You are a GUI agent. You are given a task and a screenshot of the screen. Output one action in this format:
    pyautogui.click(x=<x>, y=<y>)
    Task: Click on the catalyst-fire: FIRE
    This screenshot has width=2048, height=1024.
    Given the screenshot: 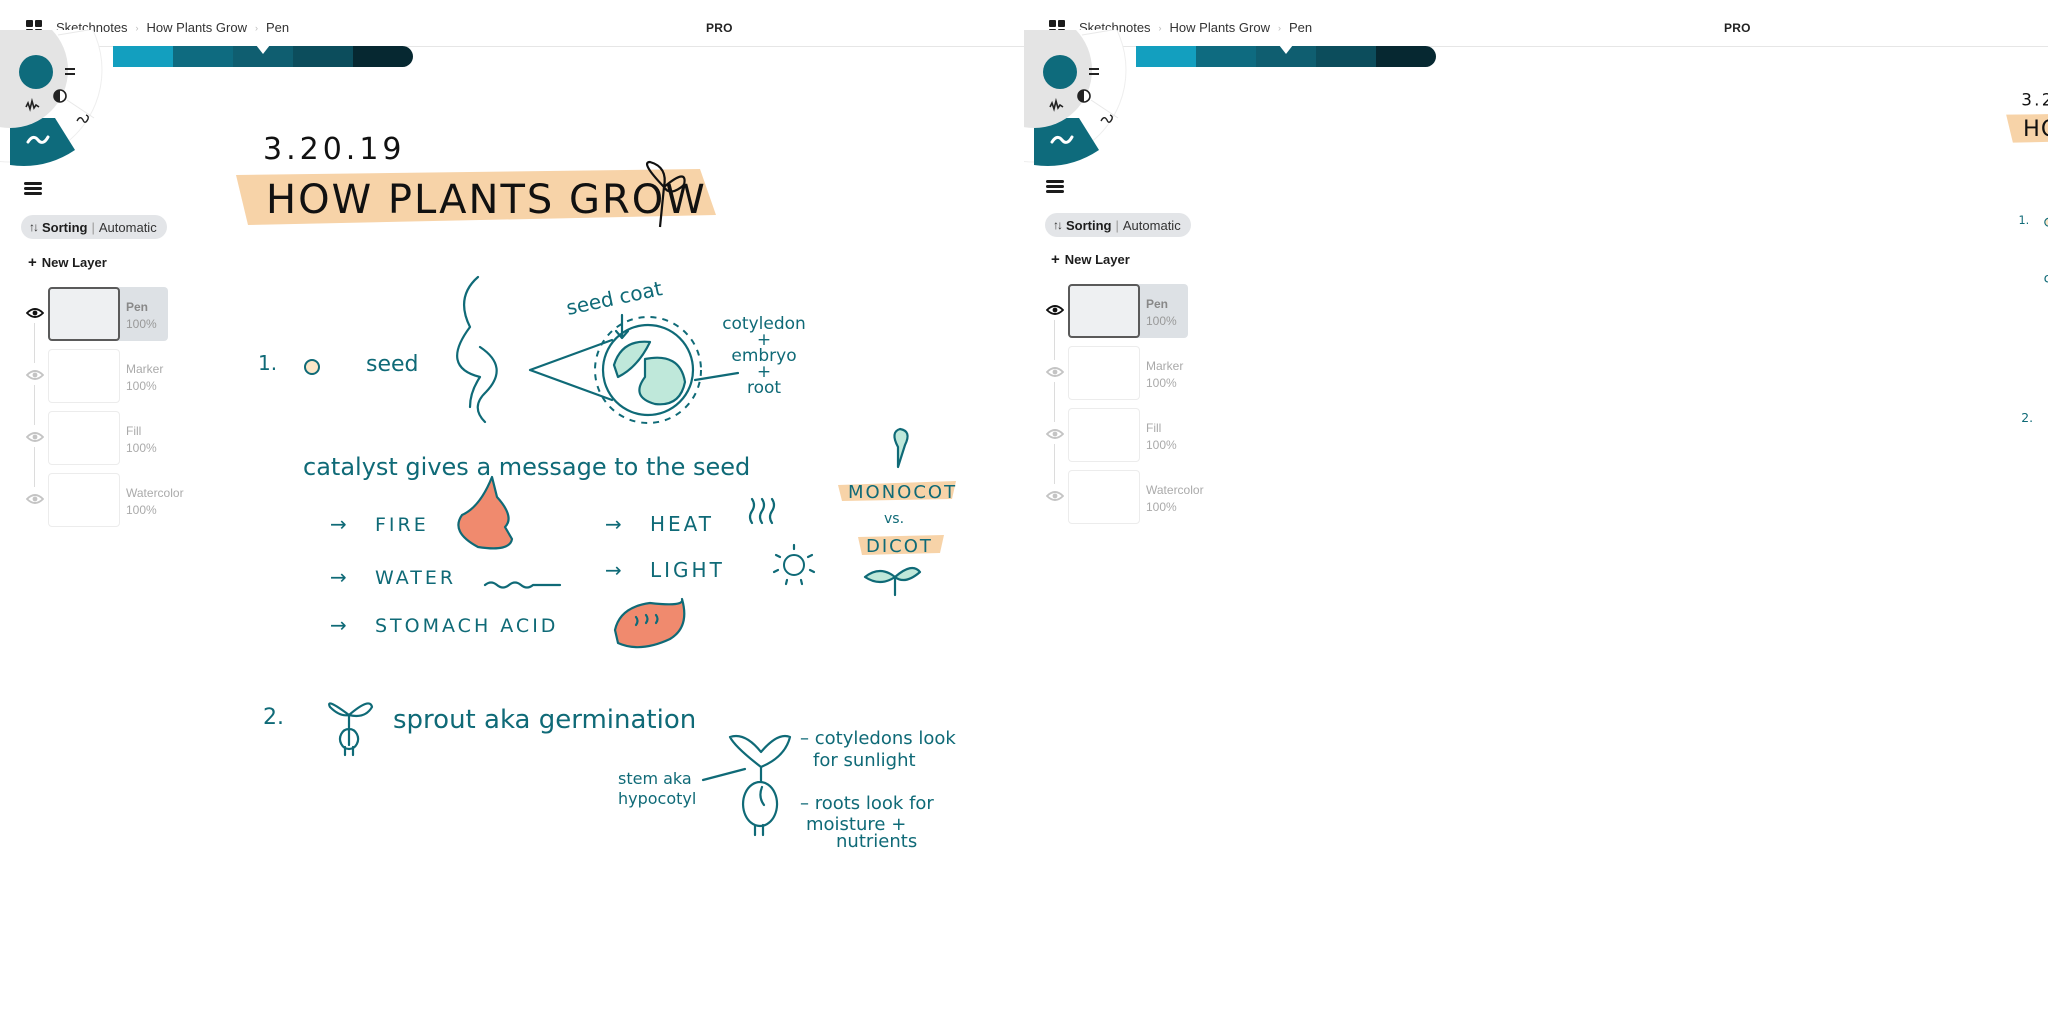 What is the action you would take?
    pyautogui.click(x=402, y=525)
    